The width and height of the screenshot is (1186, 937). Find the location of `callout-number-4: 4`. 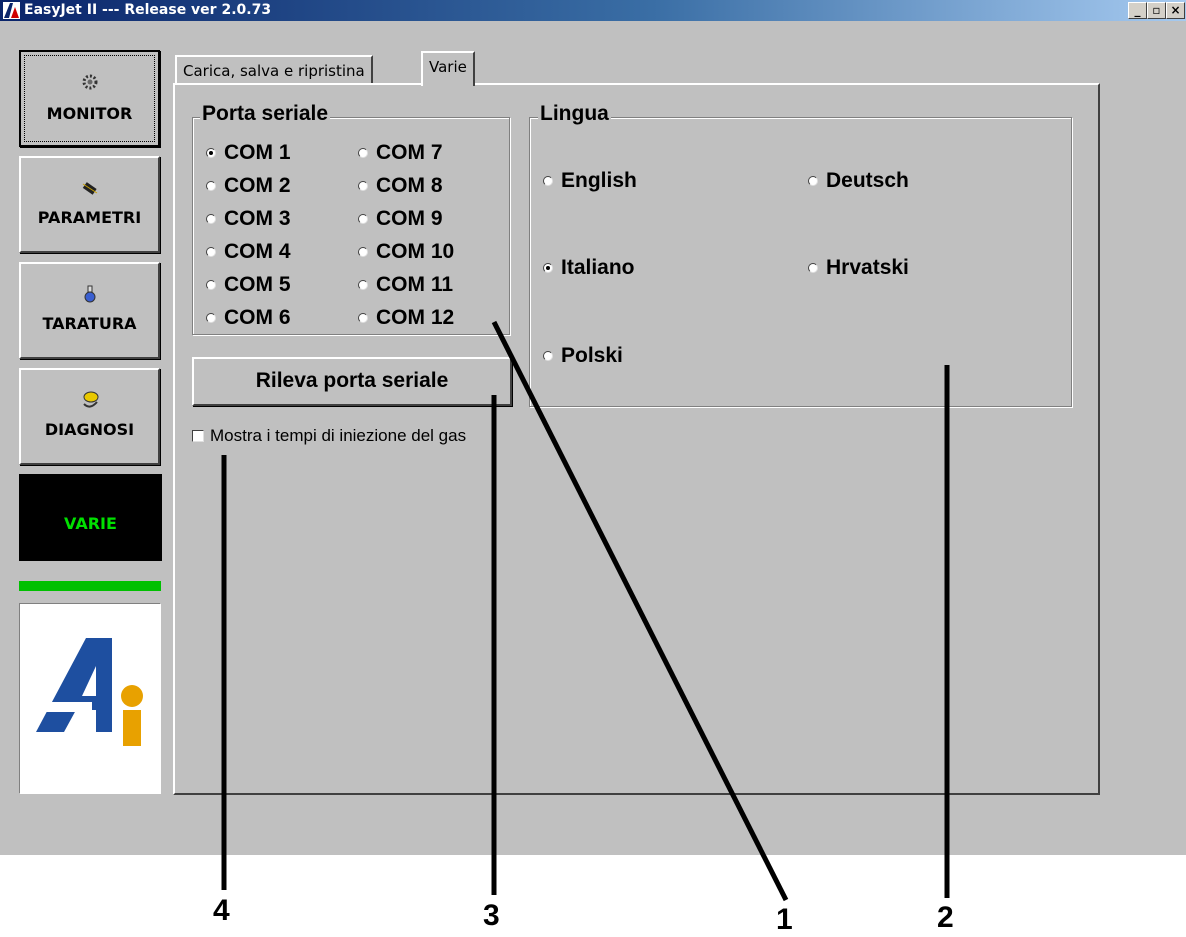

callout-number-4: 4 is located at coordinates (221, 910).